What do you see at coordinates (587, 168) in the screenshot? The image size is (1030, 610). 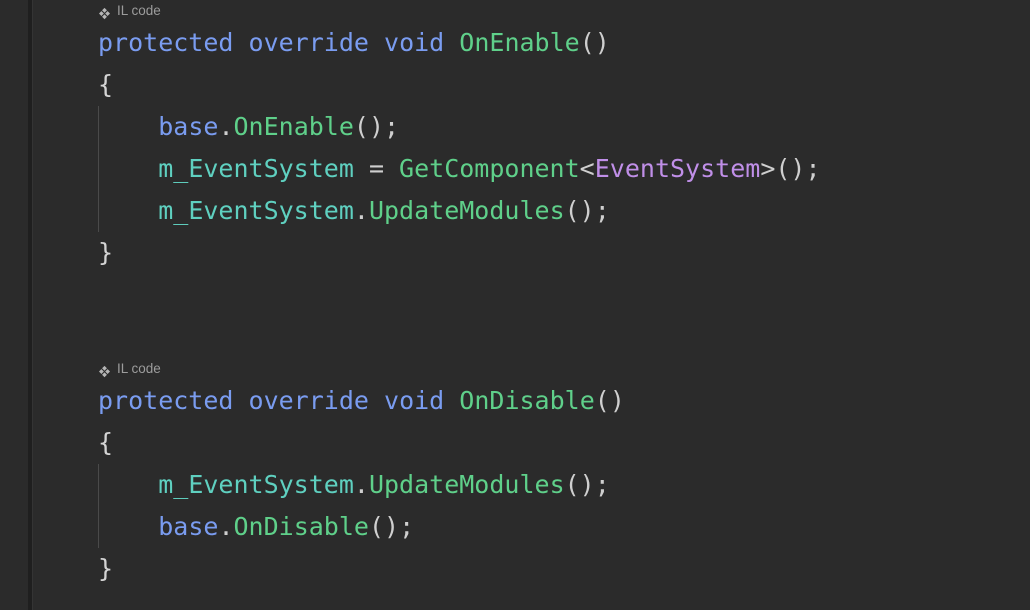 I see `punctuation-token: <` at bounding box center [587, 168].